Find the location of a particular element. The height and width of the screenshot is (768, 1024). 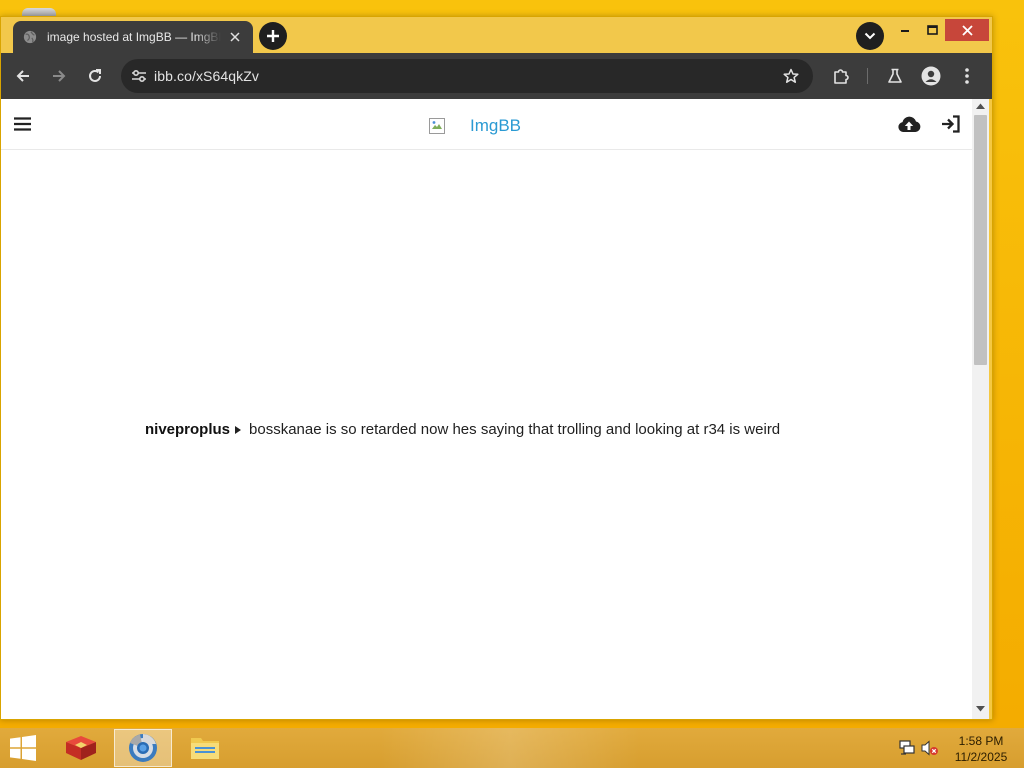

browser-app-icon is located at coordinates (143, 748).